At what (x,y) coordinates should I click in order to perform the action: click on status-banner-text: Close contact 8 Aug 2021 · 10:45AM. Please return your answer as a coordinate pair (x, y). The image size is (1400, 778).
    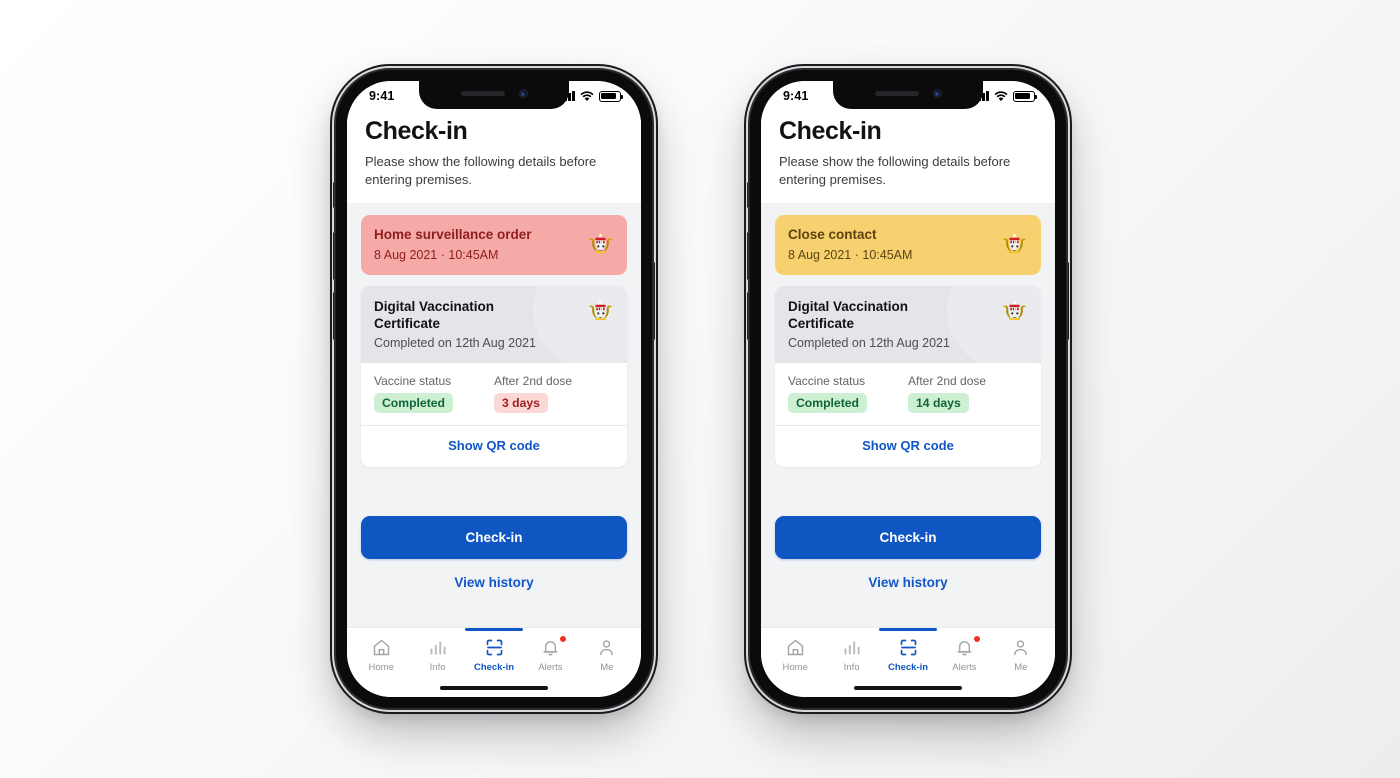
    Looking at the image, I should click on (850, 244).